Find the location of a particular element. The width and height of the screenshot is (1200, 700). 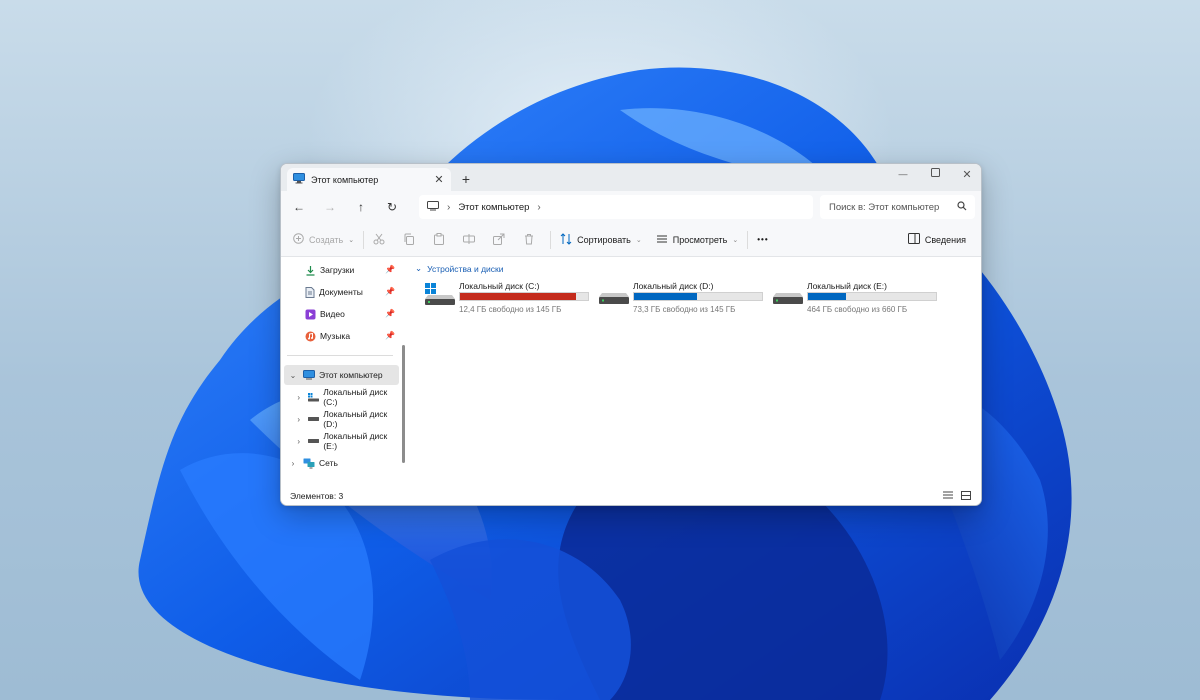

back-button: ← is located at coordinates (299, 207).